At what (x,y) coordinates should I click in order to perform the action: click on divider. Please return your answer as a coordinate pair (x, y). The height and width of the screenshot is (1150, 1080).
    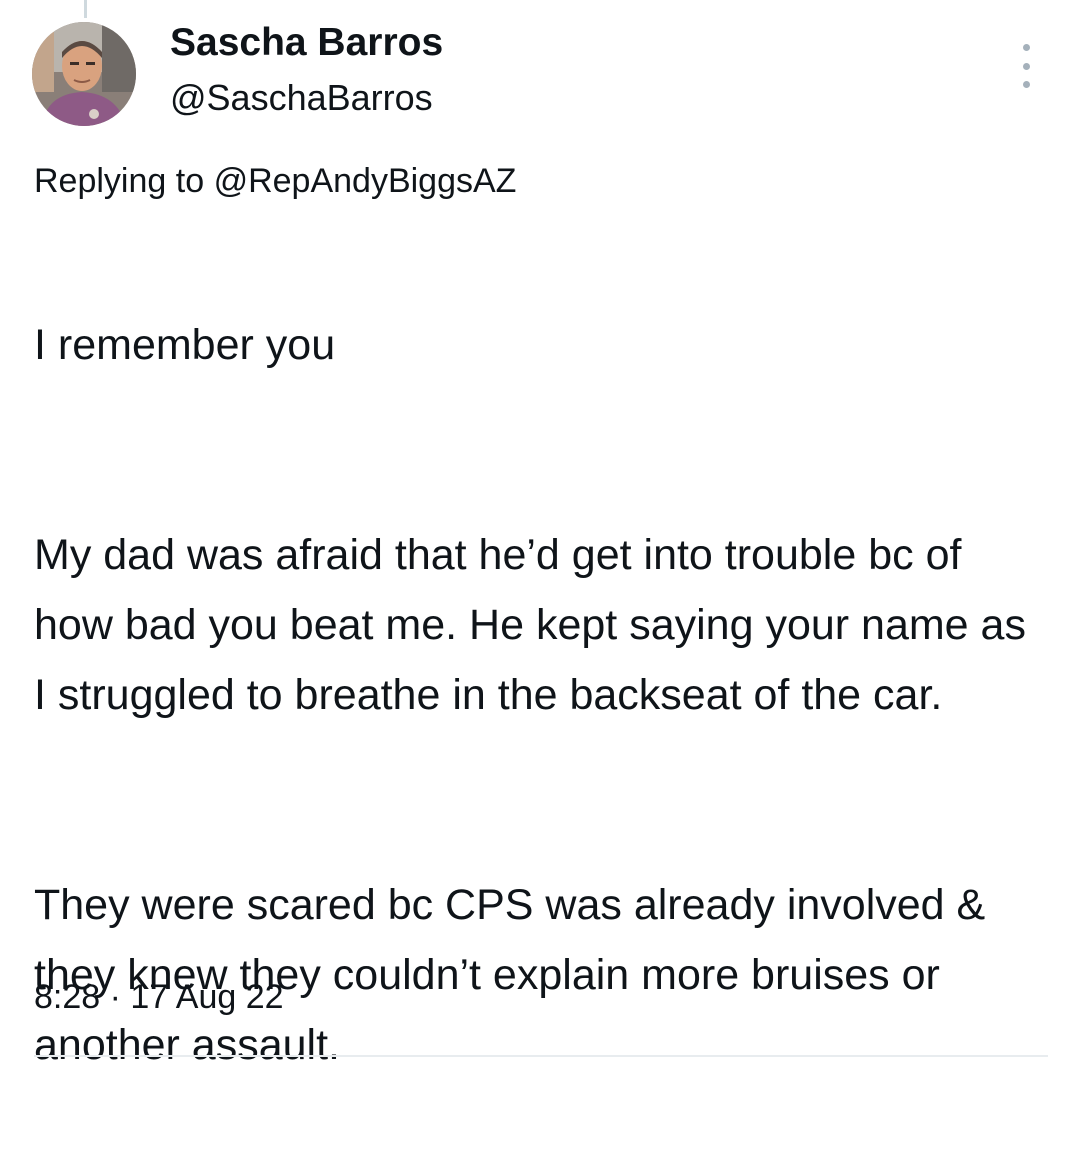
    Looking at the image, I should click on (541, 1056).